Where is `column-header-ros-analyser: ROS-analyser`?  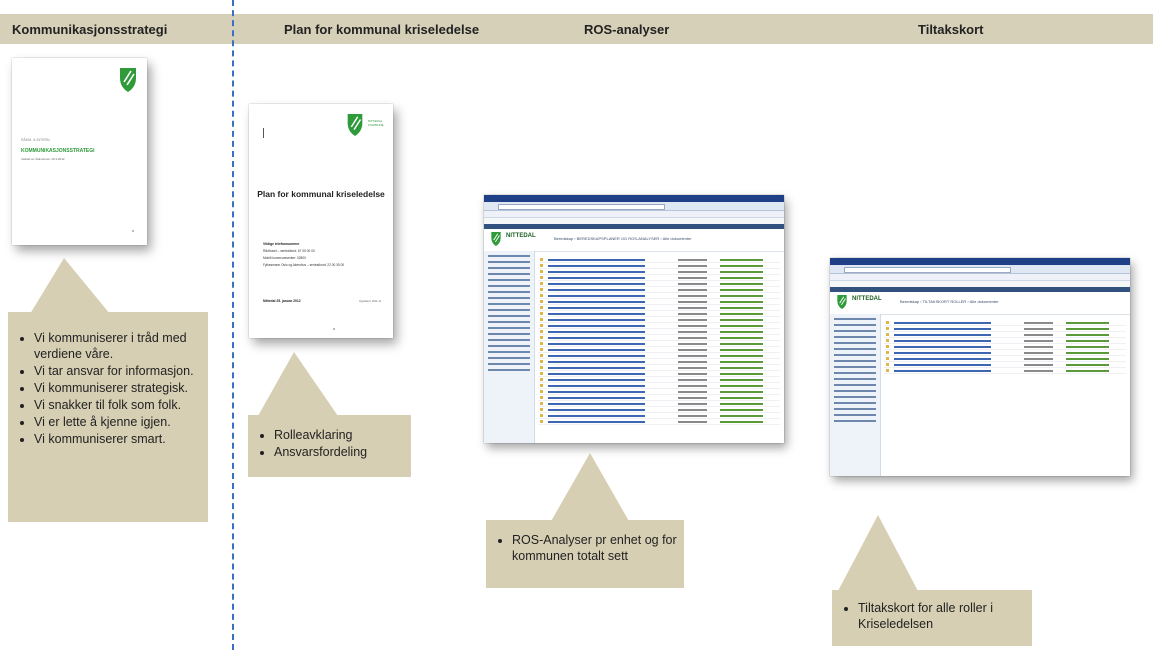
column-header-ros-analyser: ROS-analyser is located at coordinates (627, 29).